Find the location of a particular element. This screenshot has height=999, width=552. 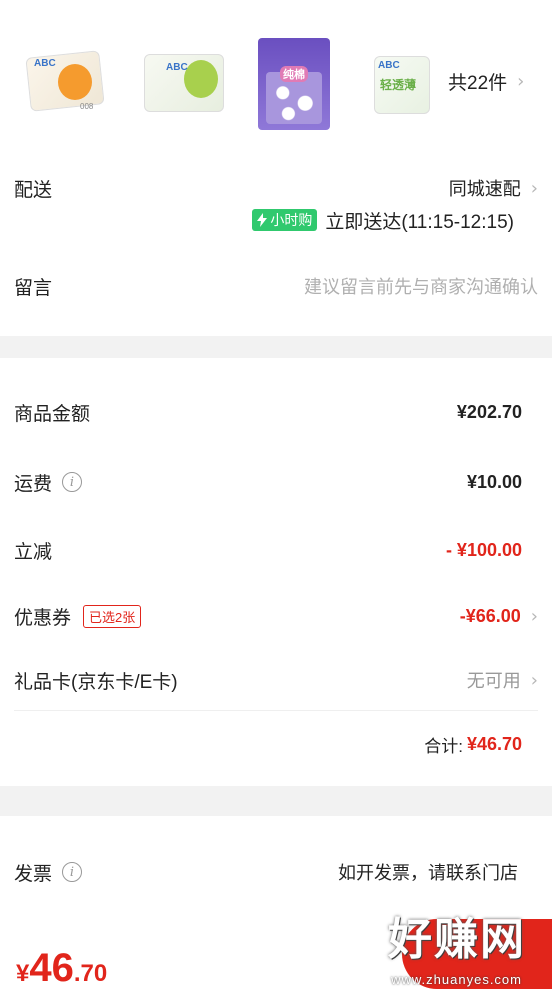

giftcard-label: 礼品卡(京东卡/E卡) is located at coordinates (96, 682).